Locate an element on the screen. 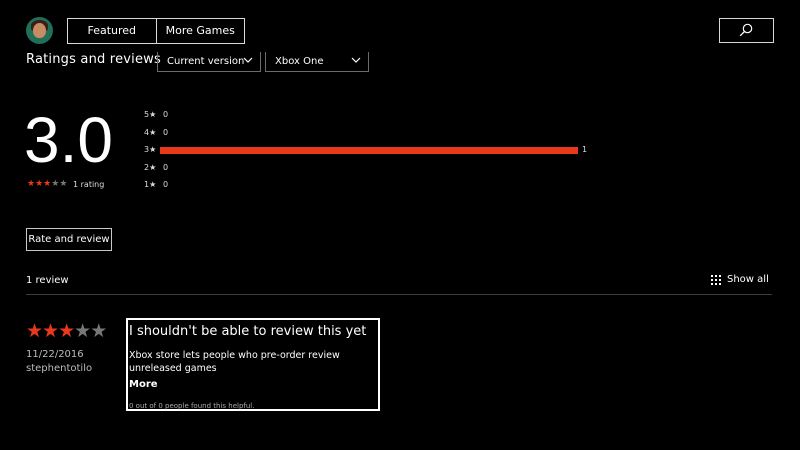 The height and width of the screenshot is (450, 800). review-helpful-text: 0 out of 0 people found this helpful. is located at coordinates (192, 406).